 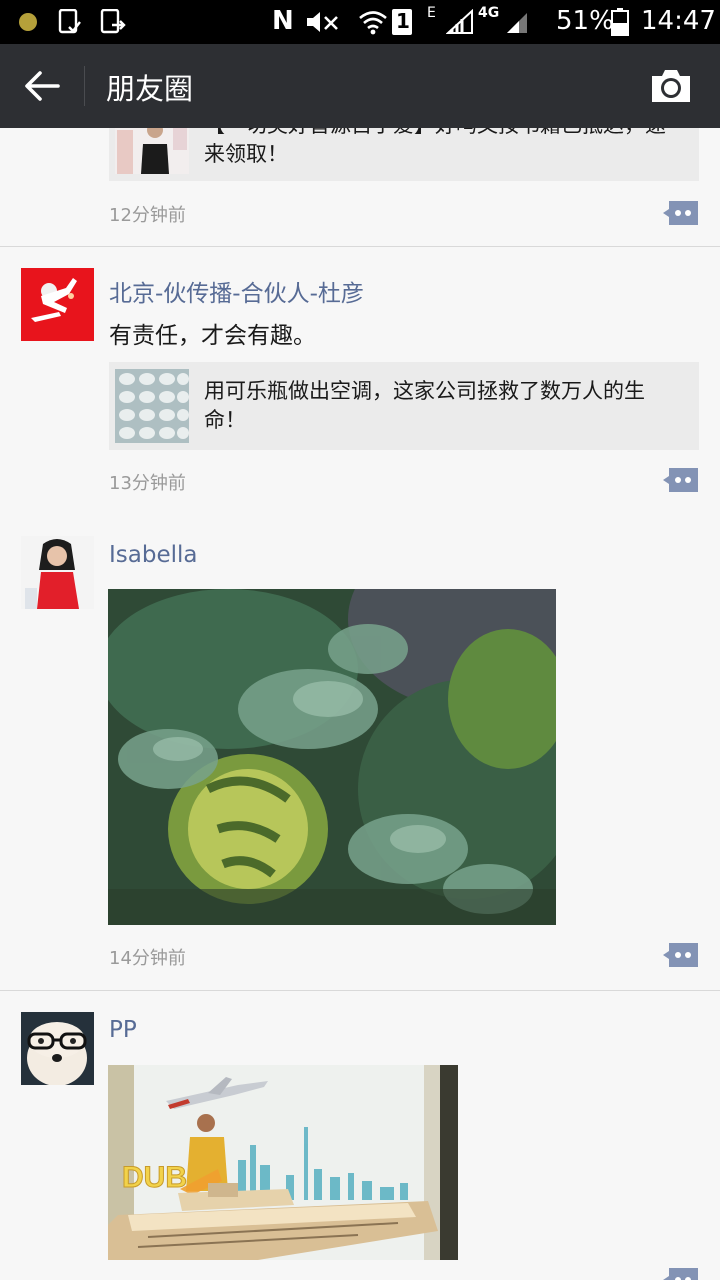 I want to click on author-name: Isabella, so click(x=153, y=555).